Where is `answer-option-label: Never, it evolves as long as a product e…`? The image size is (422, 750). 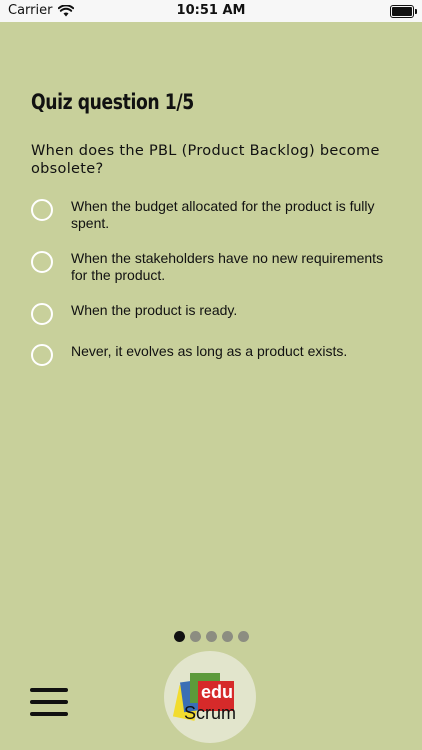 answer-option-label: Never, it evolves as long as a product e… is located at coordinates (209, 351).